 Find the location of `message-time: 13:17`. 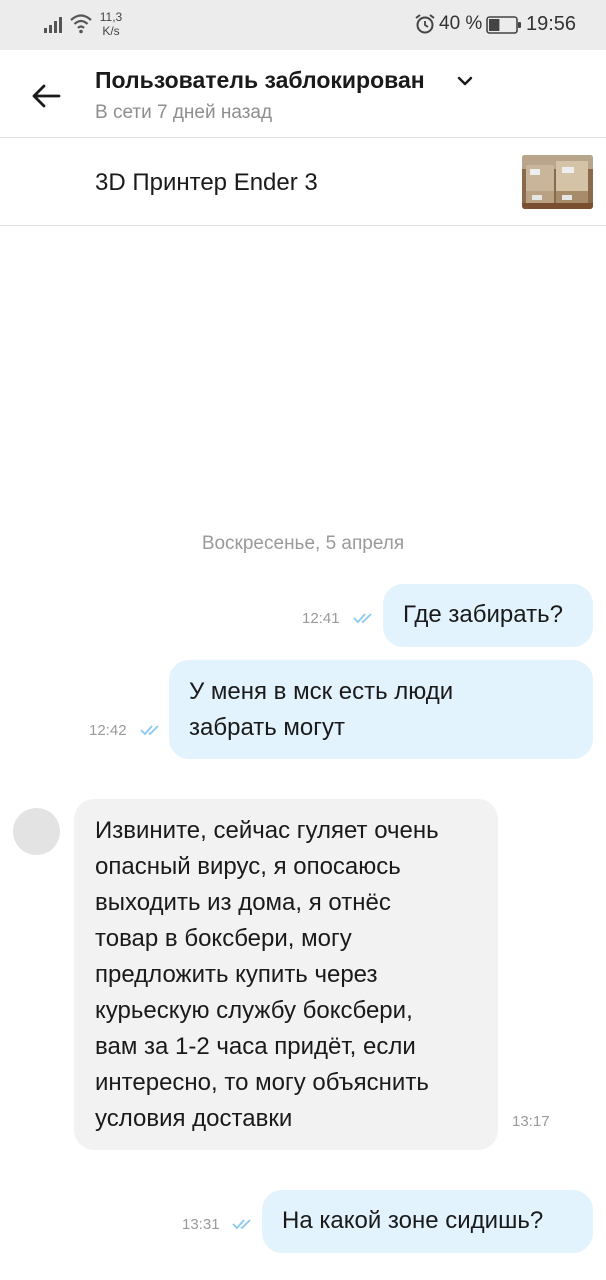

message-time: 13:17 is located at coordinates (531, 1121).